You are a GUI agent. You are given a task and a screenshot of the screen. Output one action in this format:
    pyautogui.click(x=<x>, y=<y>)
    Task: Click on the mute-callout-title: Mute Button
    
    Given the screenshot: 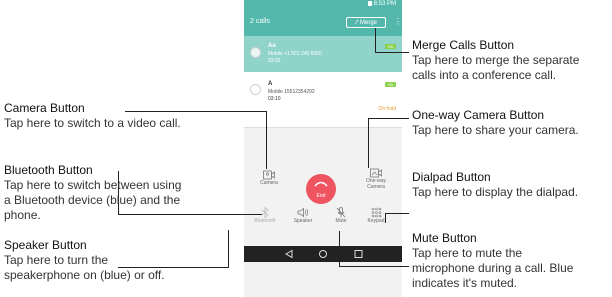 What is the action you would take?
    pyautogui.click(x=444, y=238)
    